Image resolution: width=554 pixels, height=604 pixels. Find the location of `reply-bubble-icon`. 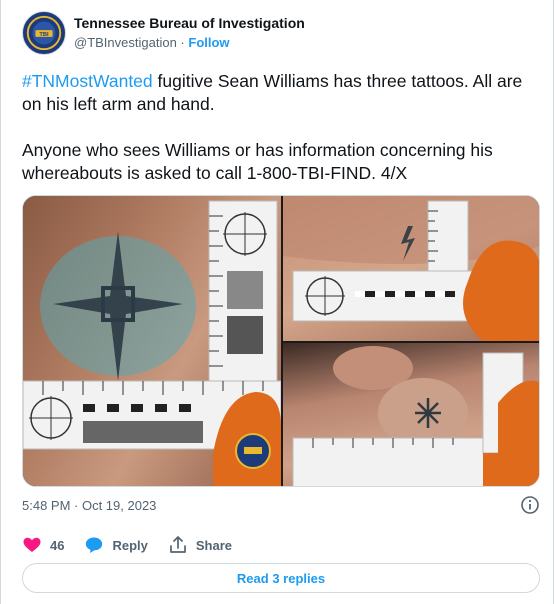

reply-bubble-icon is located at coordinates (94, 545).